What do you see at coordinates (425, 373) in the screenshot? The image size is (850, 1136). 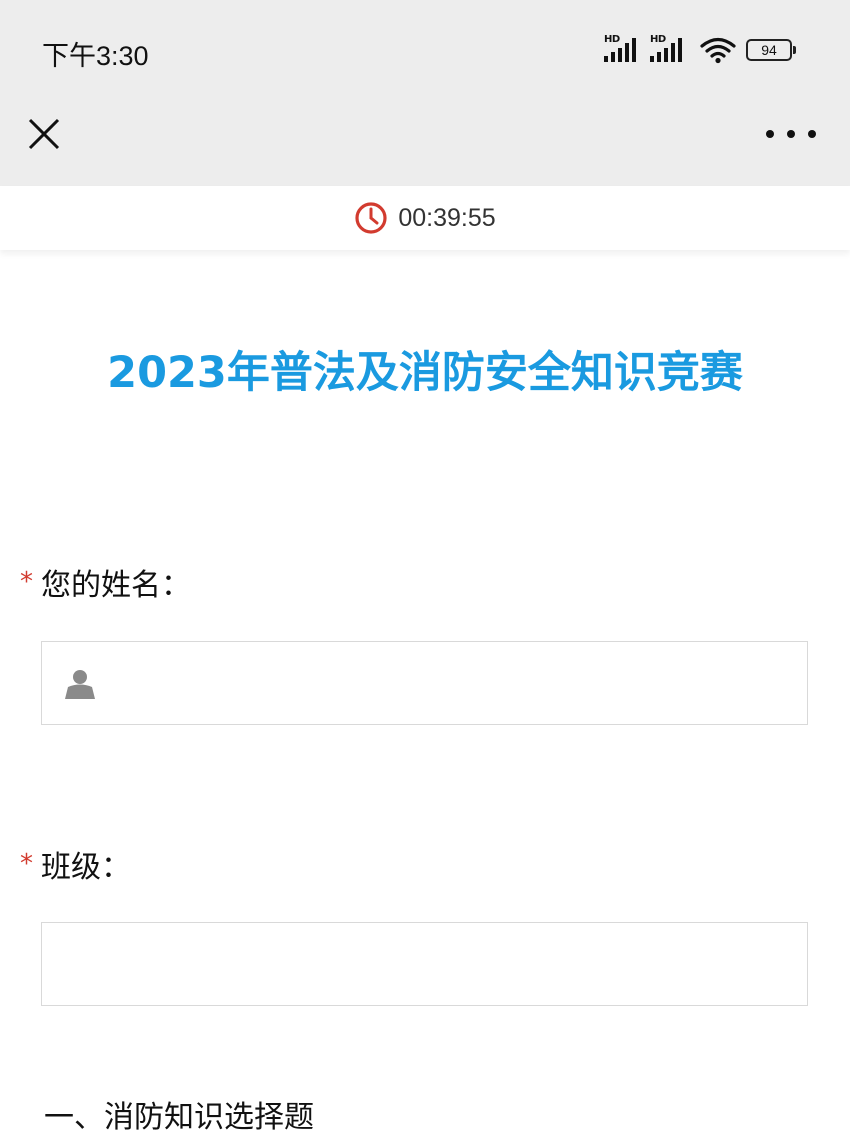 I see `page-title: 2023年普法及消防安全知识竞赛` at bounding box center [425, 373].